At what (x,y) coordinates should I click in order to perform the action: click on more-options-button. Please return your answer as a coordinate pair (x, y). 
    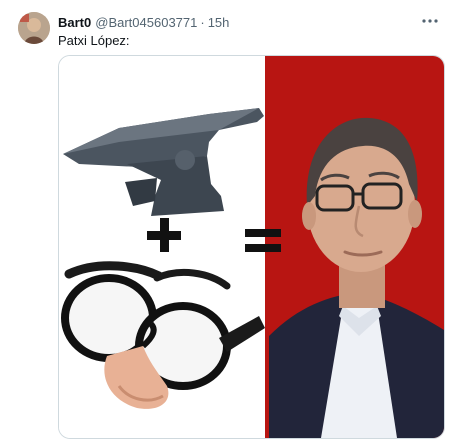
    Looking at the image, I should click on (430, 21).